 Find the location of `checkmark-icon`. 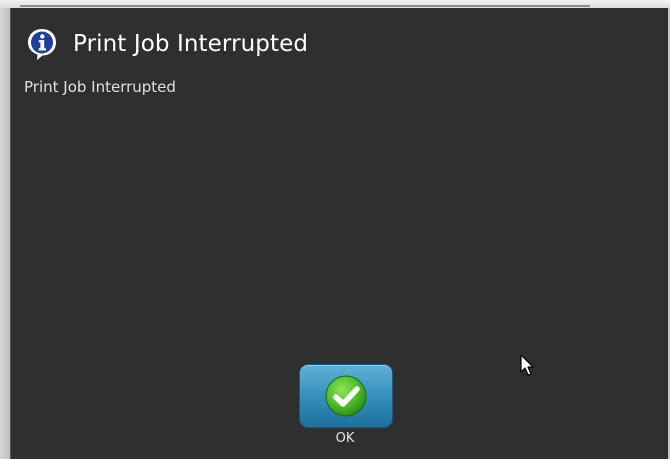

checkmark-icon is located at coordinates (346, 396).